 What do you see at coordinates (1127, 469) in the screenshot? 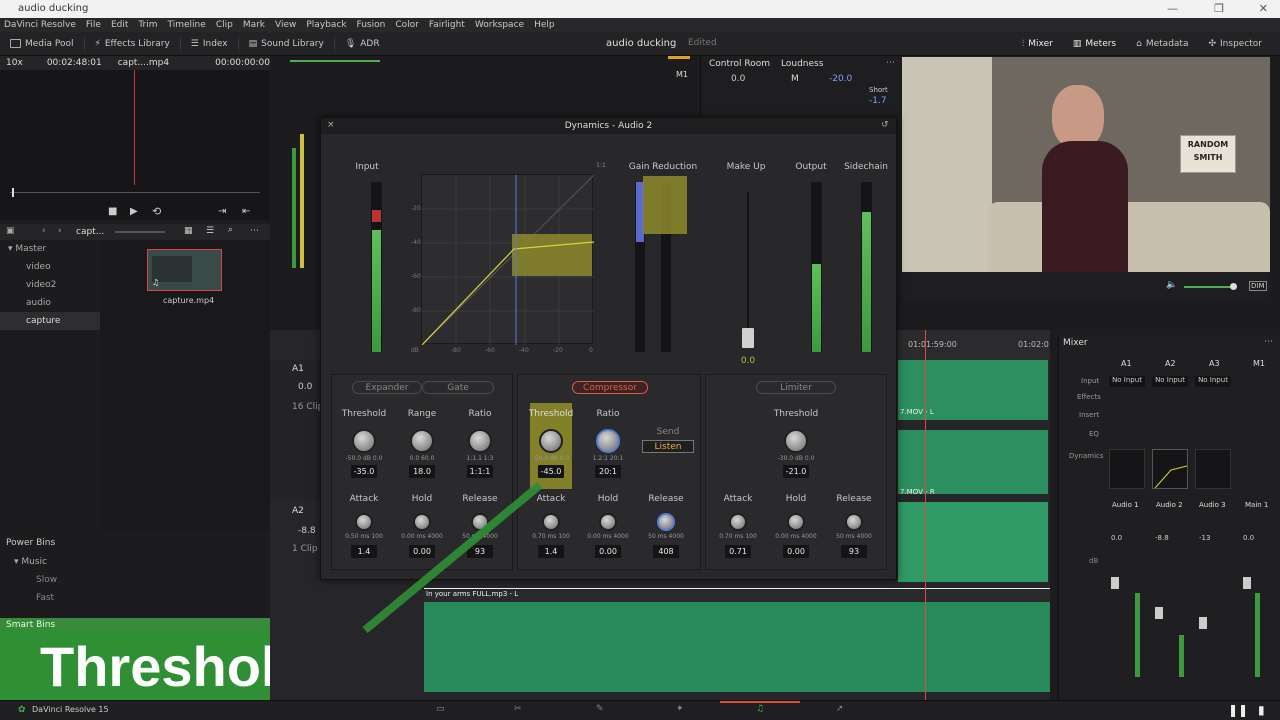
I see `dynamics-thumb-a1` at bounding box center [1127, 469].